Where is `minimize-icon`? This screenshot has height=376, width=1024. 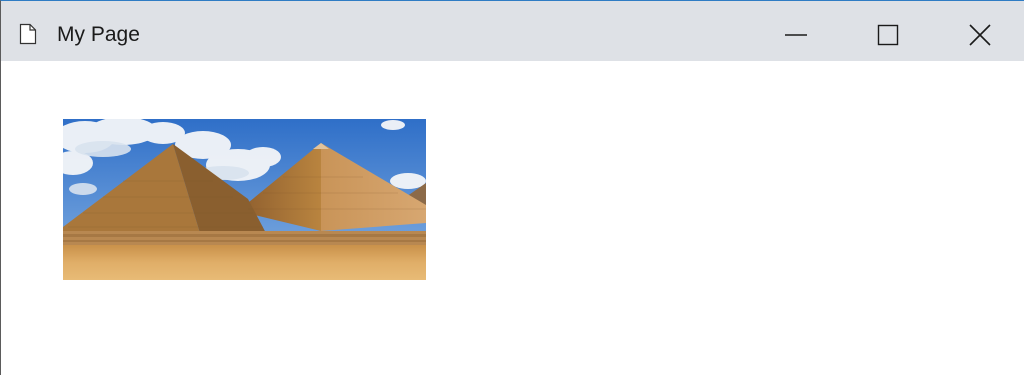
minimize-icon is located at coordinates (796, 35).